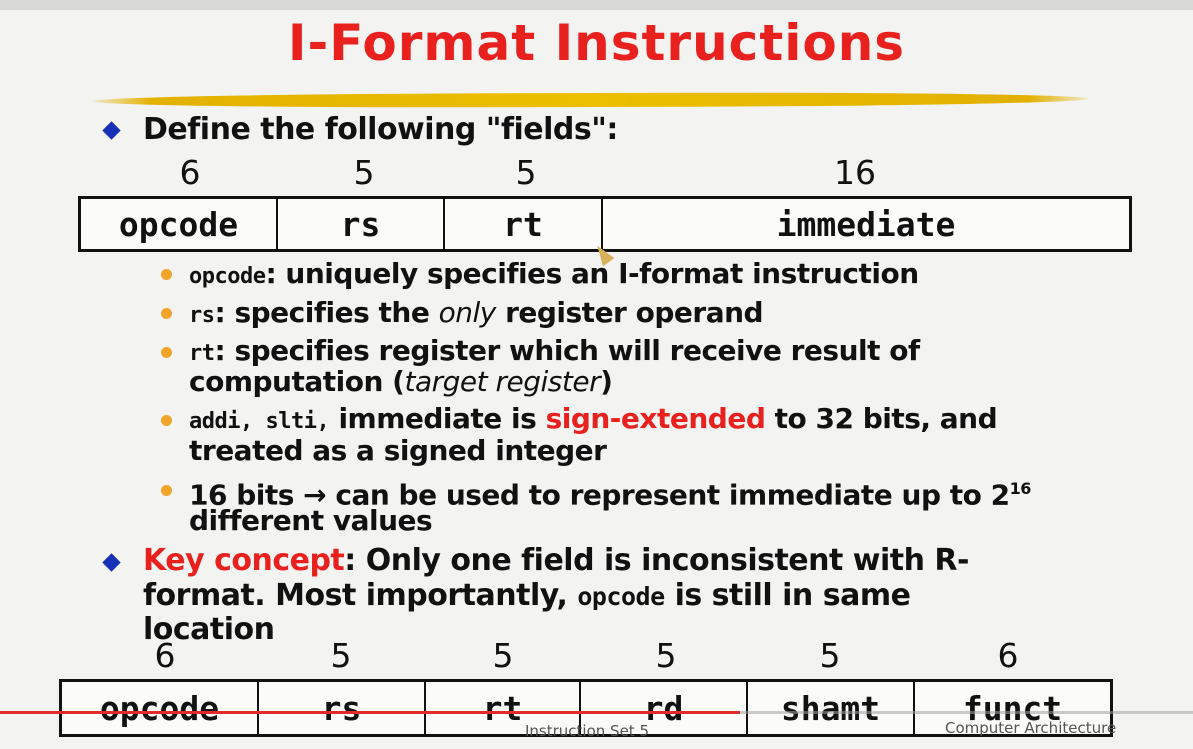 The width and height of the screenshot is (1193, 749). What do you see at coordinates (341, 655) in the screenshot?
I see `rformat-bits-rs: 5` at bounding box center [341, 655].